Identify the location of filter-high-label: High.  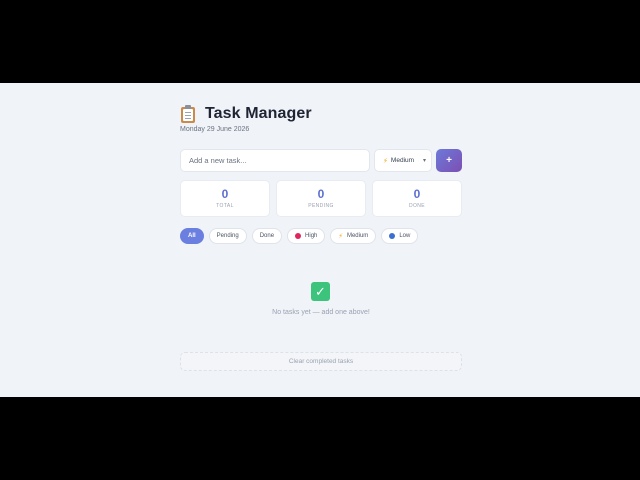
(311, 236).